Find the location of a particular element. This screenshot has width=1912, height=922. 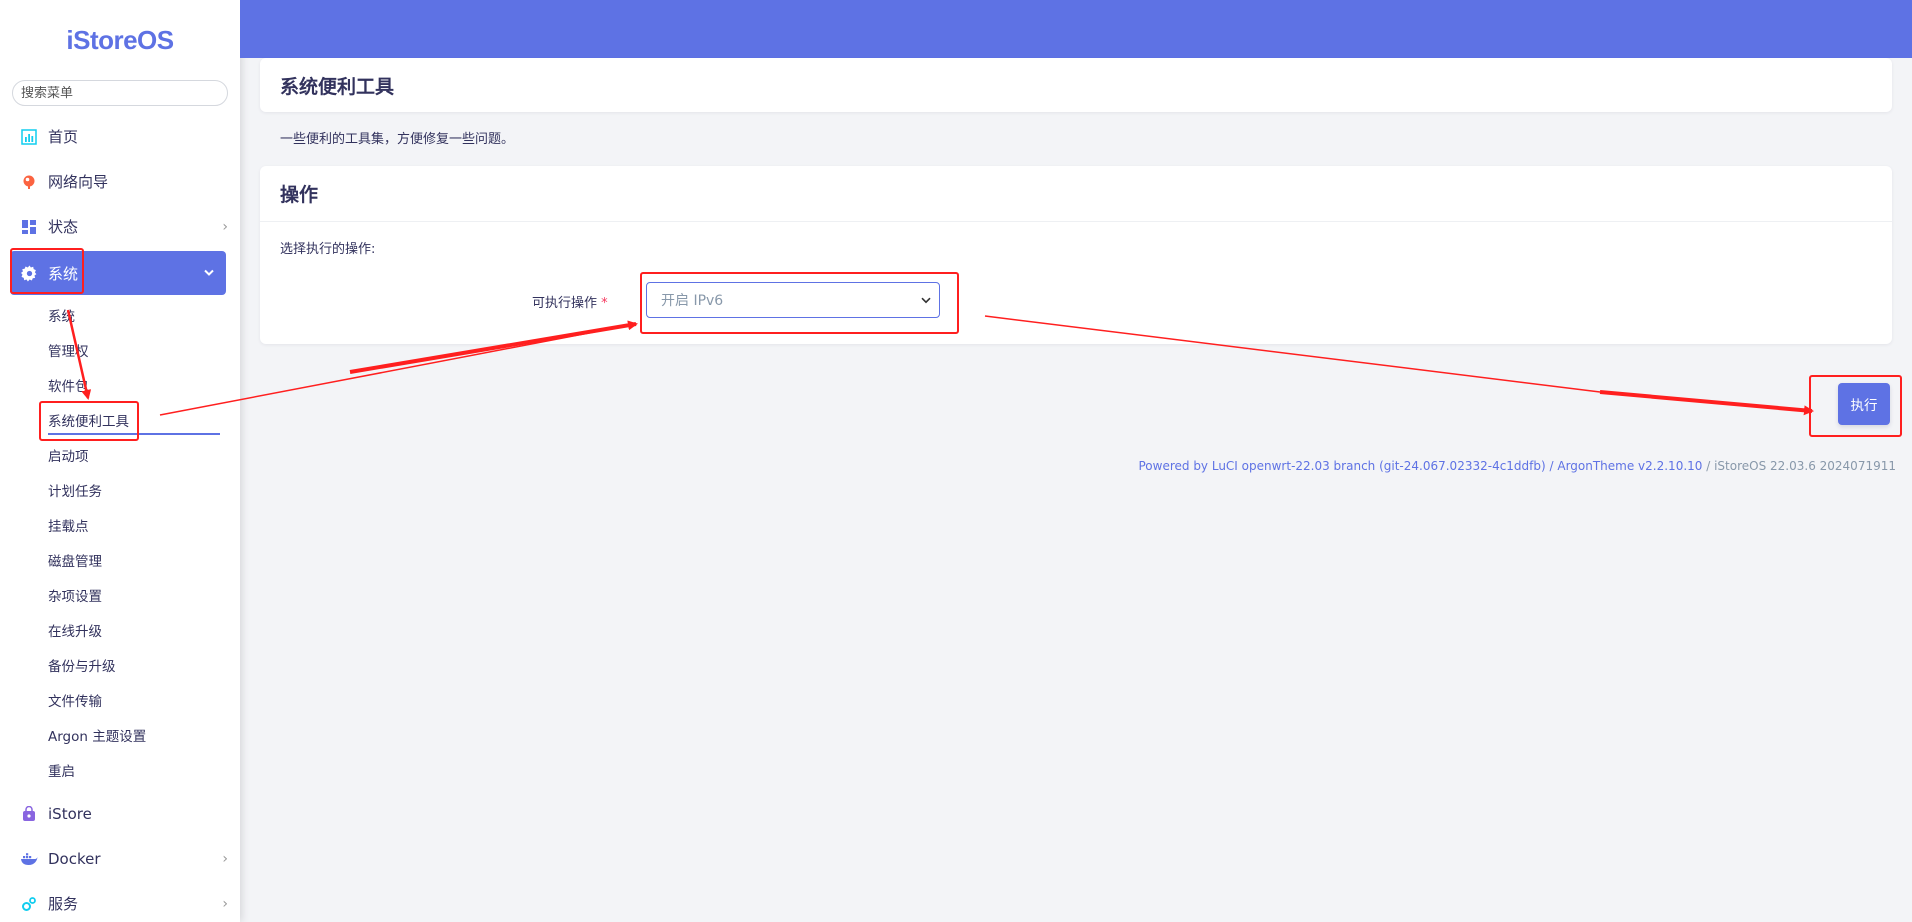

submenu-item-system: 系统 is located at coordinates (144, 314).